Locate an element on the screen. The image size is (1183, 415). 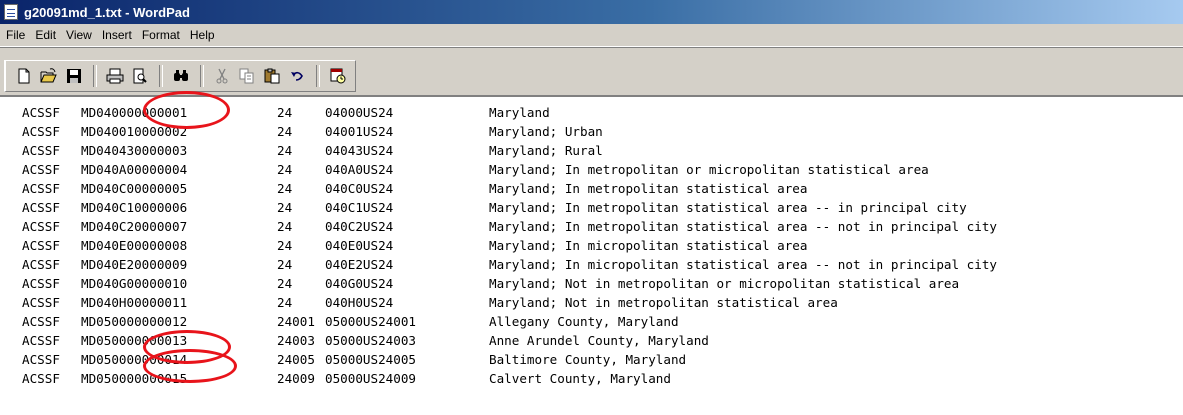
open-button is located at coordinates (49, 76).